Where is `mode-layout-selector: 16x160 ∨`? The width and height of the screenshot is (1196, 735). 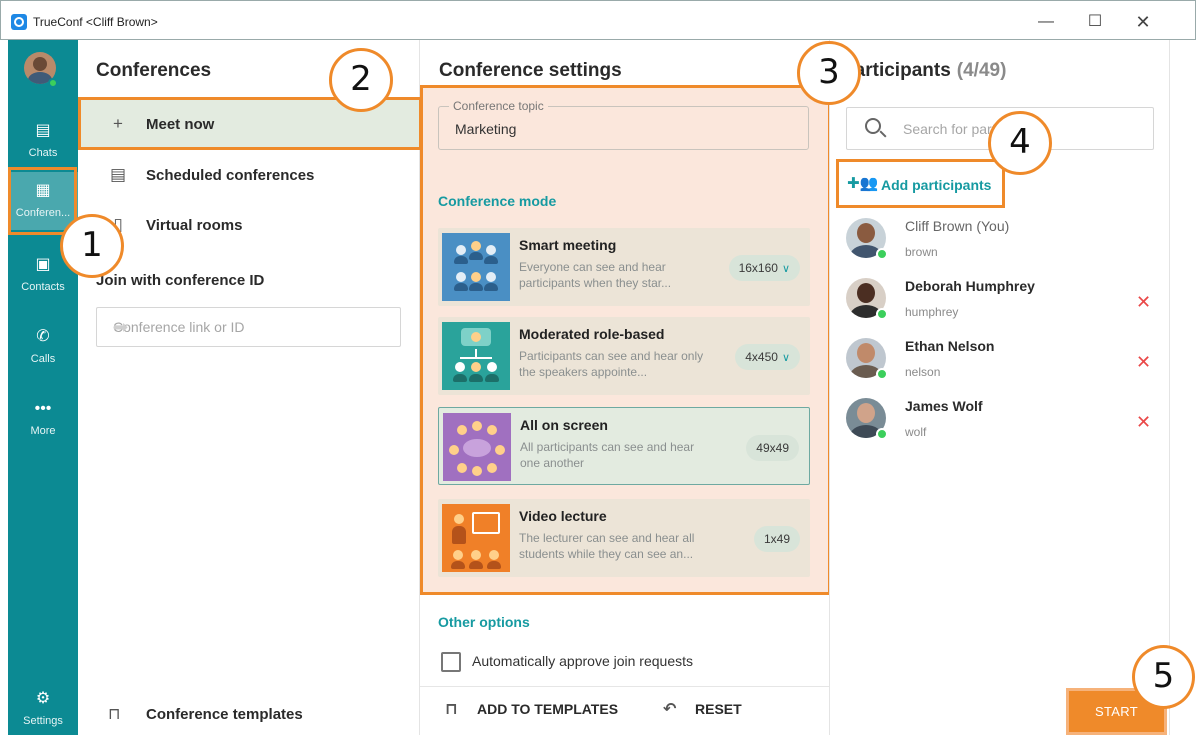 mode-layout-selector: 16x160 ∨ is located at coordinates (764, 268).